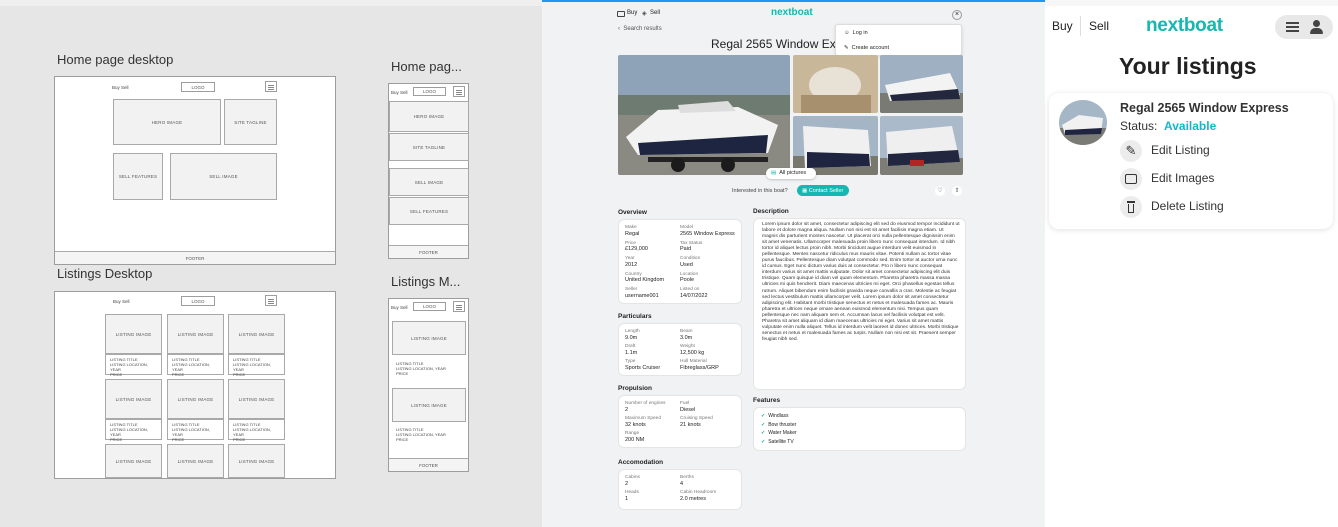 Image resolution: width=1338 pixels, height=527 pixels. What do you see at coordinates (689, 274) in the screenshot?
I see `spec-label: Location` at bounding box center [689, 274].